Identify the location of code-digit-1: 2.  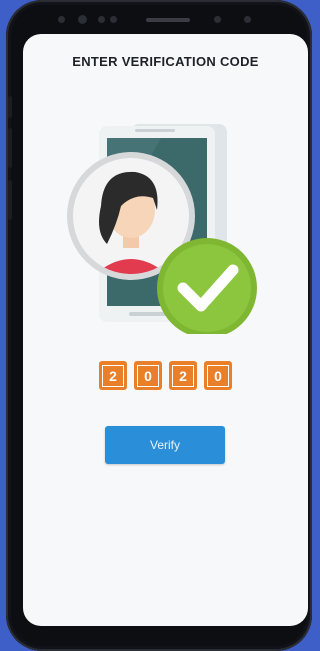
(113, 375).